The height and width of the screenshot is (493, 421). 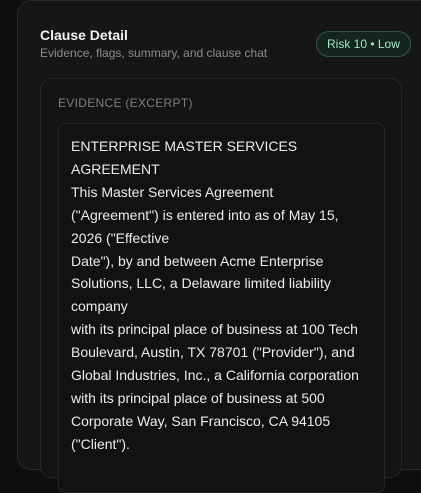 What do you see at coordinates (197, 260) in the screenshot?
I see `excerpt-line: Date"), by and between Acme Enterprise` at bounding box center [197, 260].